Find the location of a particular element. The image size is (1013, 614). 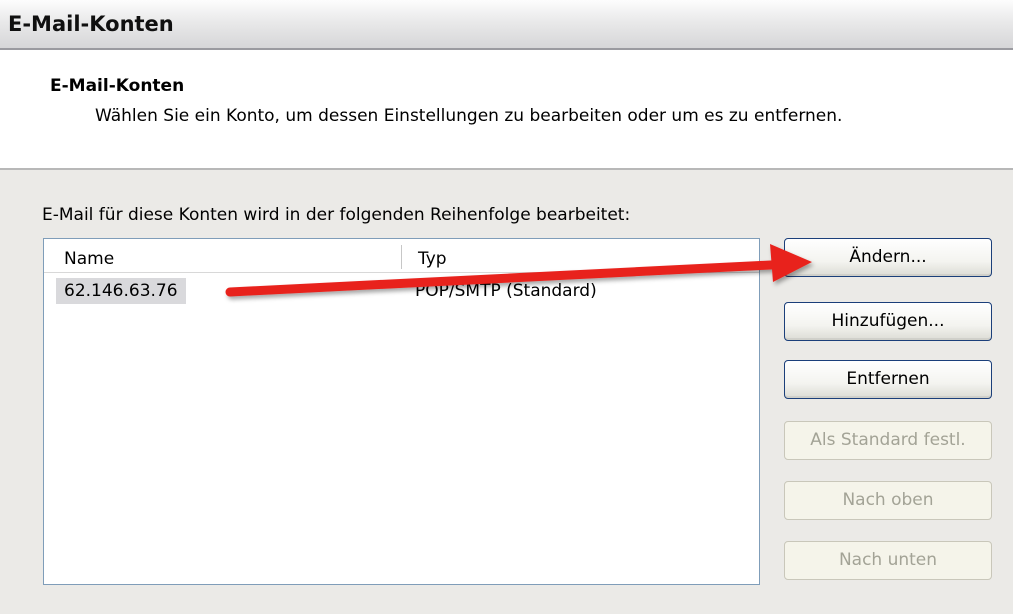

account-row: 62.146.63.76 POP/SMTP (Standard) is located at coordinates (401, 291).